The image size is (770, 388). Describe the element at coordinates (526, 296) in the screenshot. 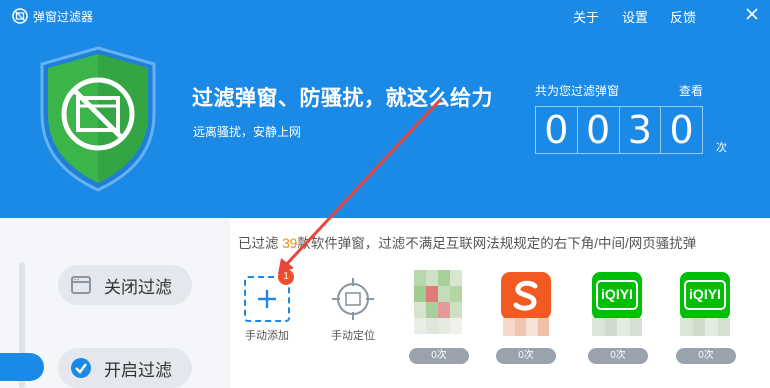

I see `sogou-app-icon` at that location.